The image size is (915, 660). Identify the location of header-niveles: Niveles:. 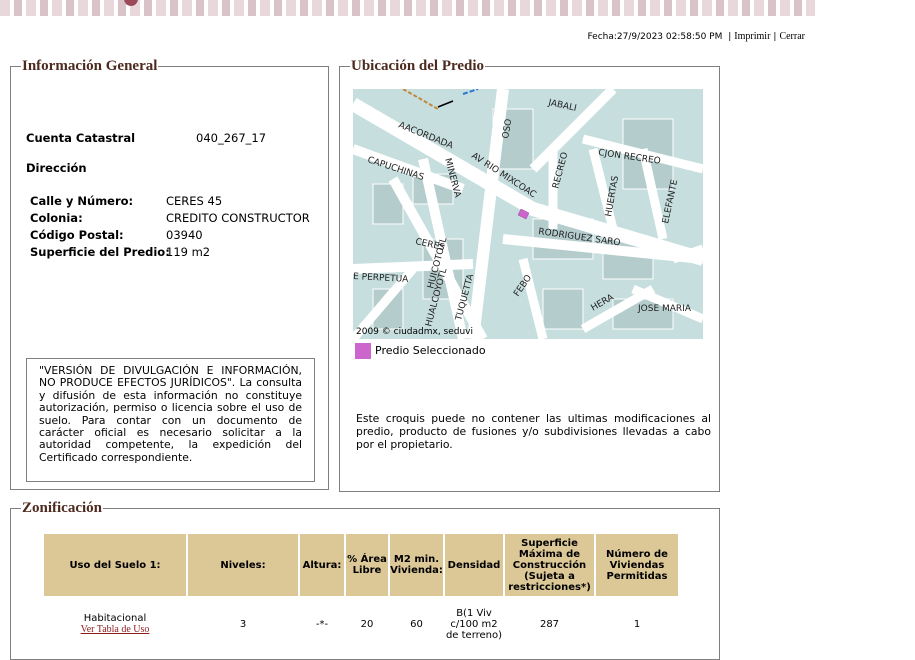
(243, 565).